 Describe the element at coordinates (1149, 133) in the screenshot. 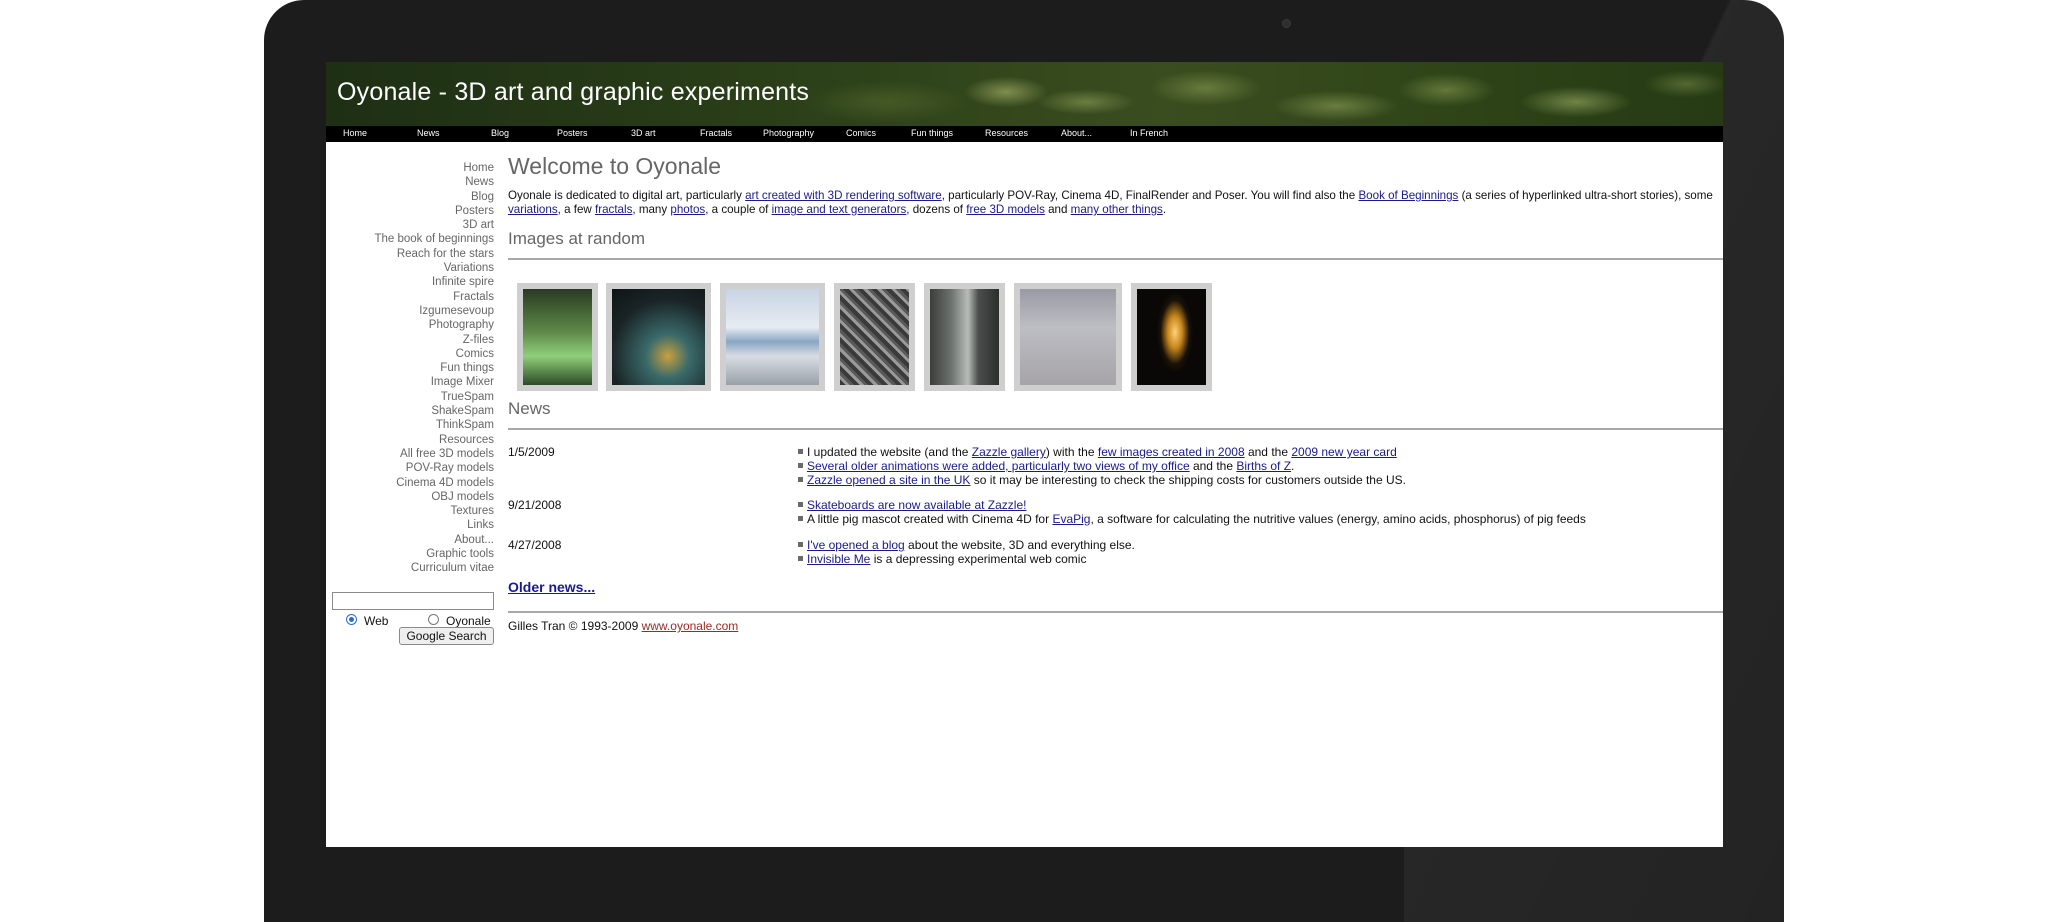

I see `topnav-in-french: In French` at that location.